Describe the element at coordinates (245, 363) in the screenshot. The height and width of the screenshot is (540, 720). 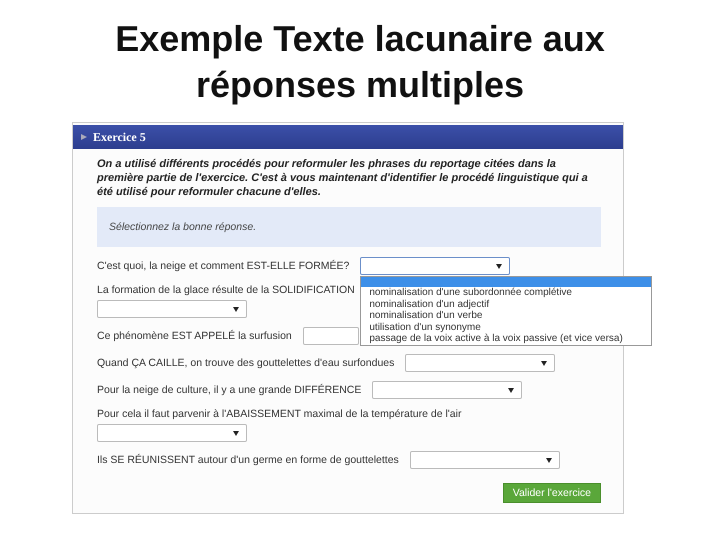
I see `question-text: Quand ÇA CAILLE, on trouve des gouttelettes d'eau surfondues` at that location.